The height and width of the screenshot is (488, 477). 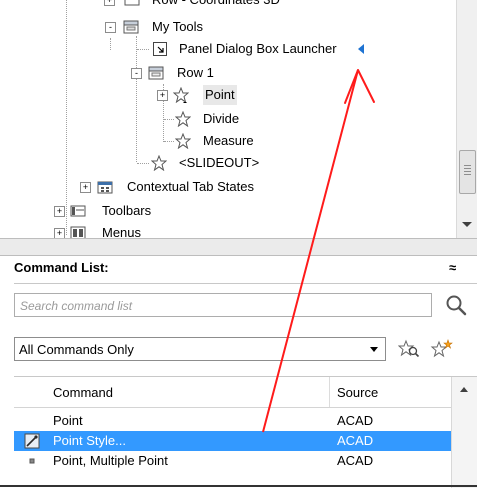 What do you see at coordinates (160, 49) in the screenshot?
I see `dialog-launcher-icon` at bounding box center [160, 49].